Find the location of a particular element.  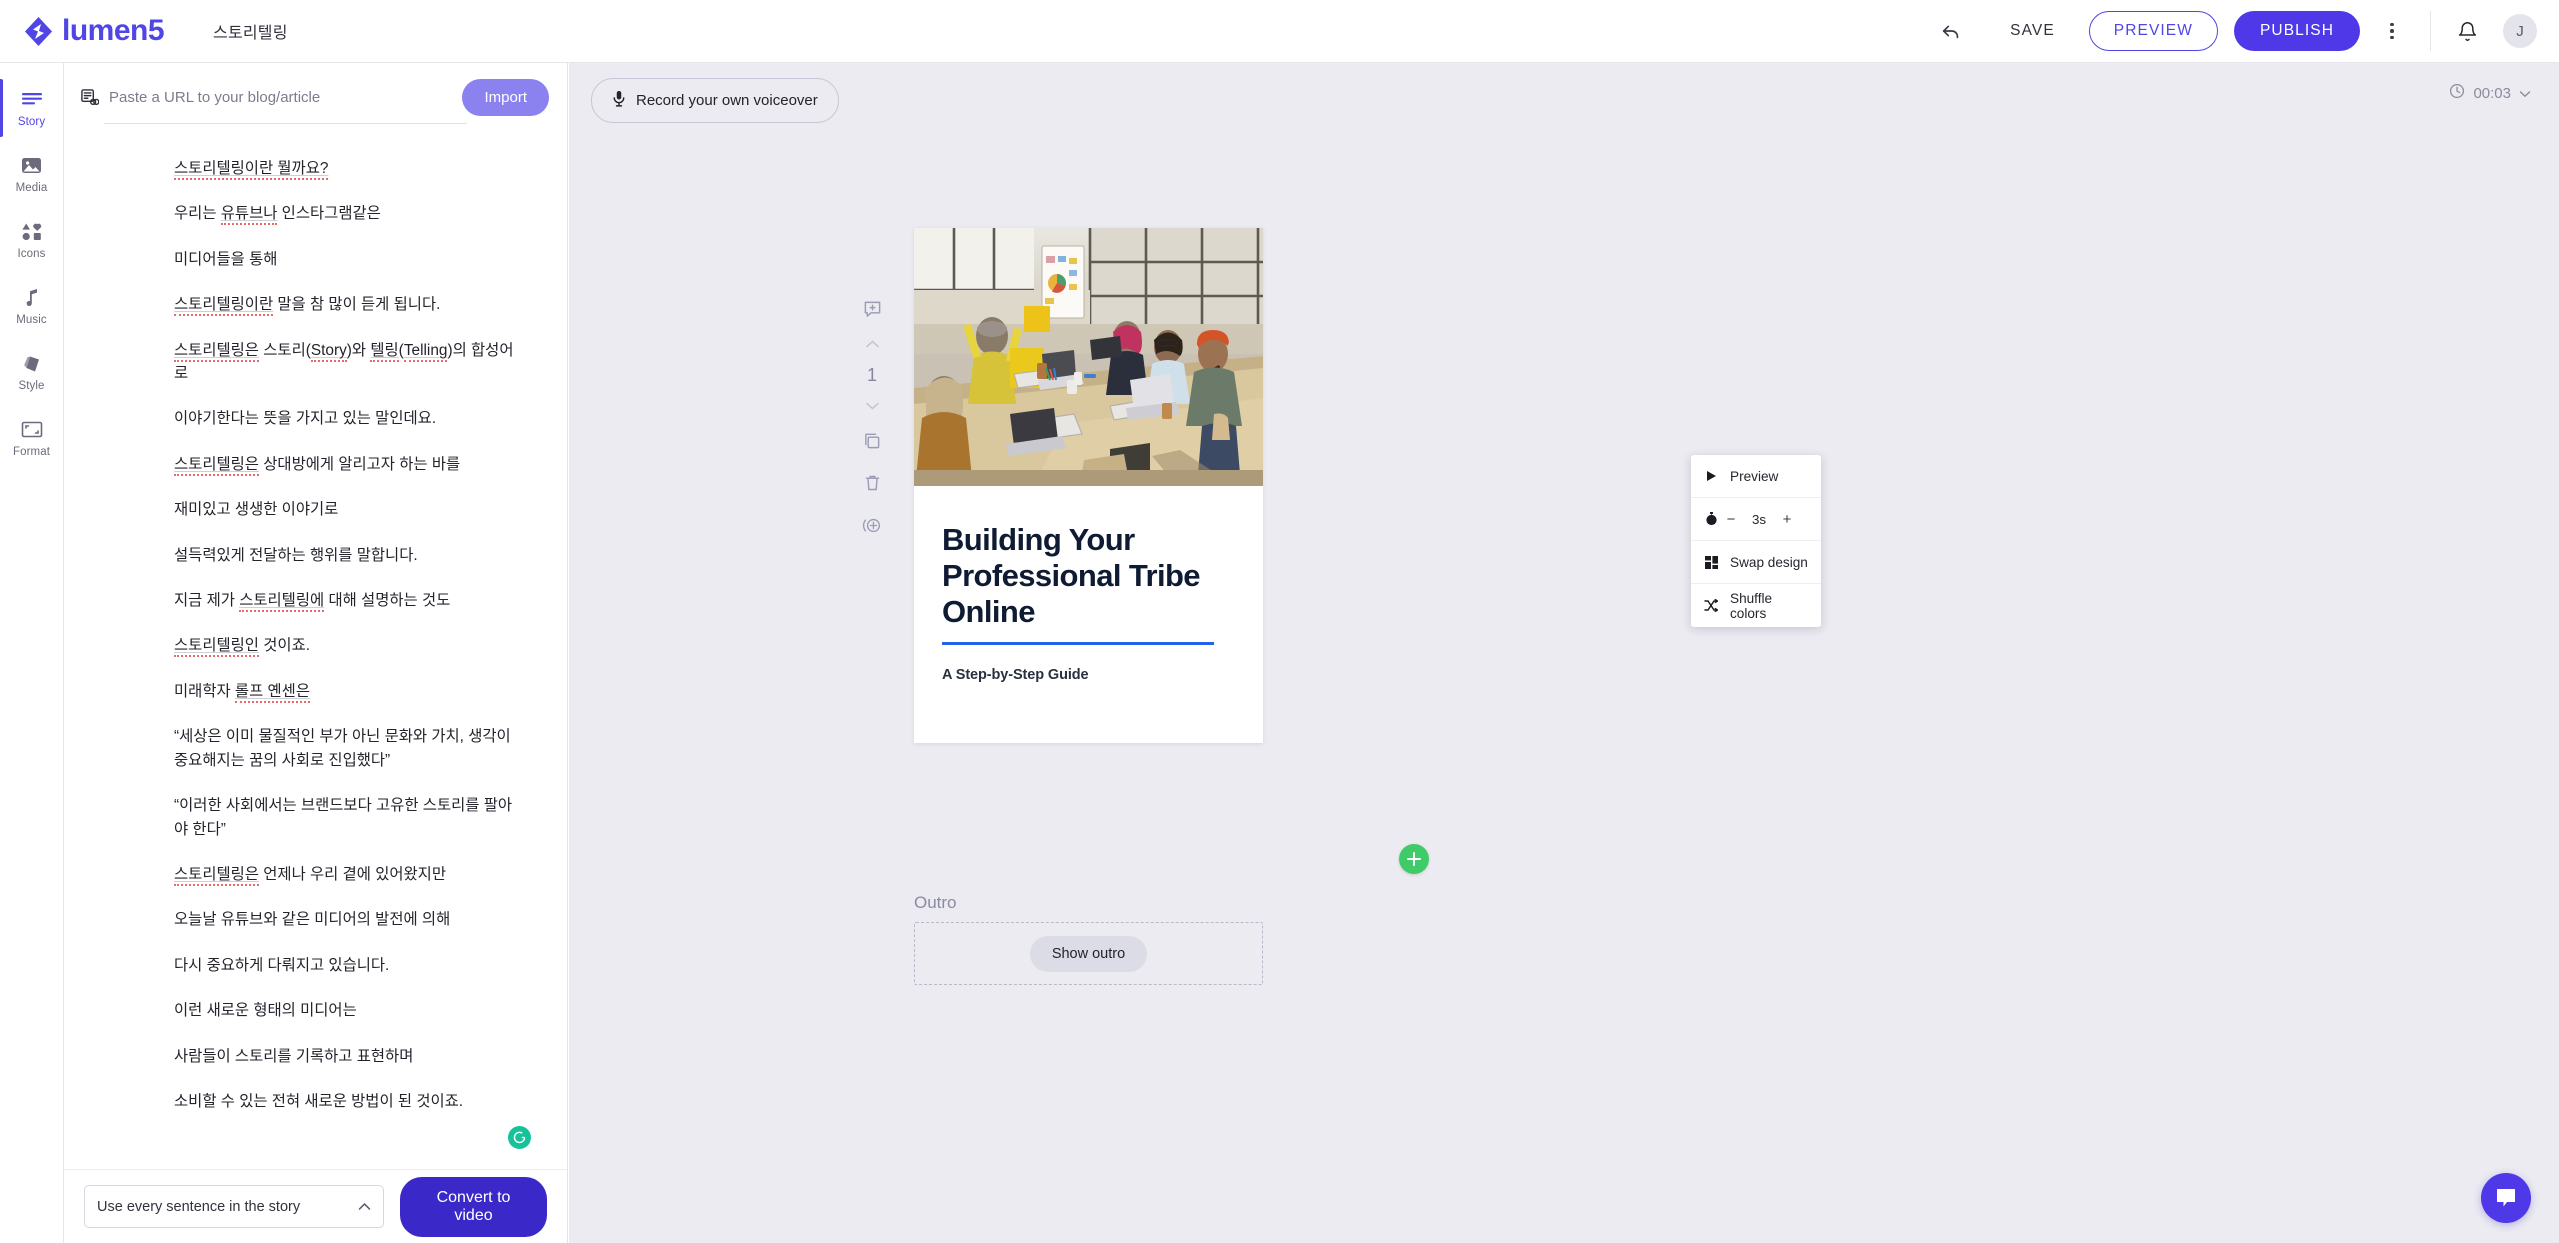

story-paragraph: 소비할 수 있는 전혀 새로운 방법이 된 것이죠. is located at coordinates (349, 1101).